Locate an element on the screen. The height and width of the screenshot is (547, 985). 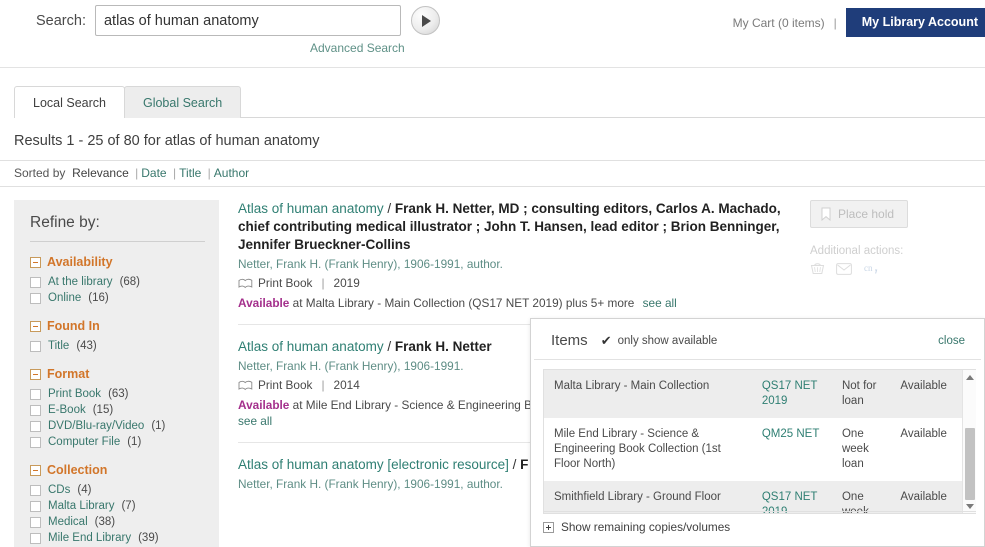
facet-option-label: Mile End Library is located at coordinates (89, 538).